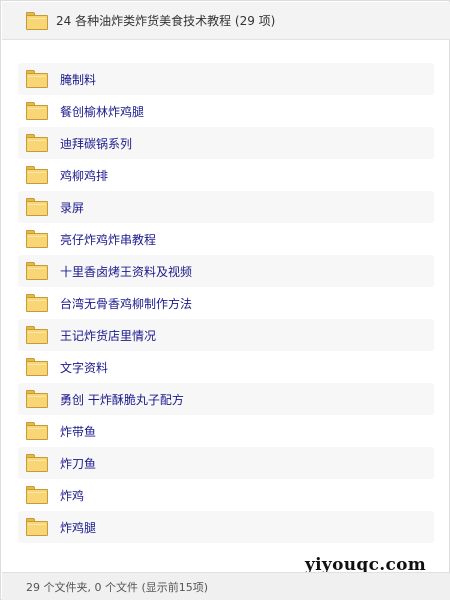 This screenshot has width=450, height=600. Describe the element at coordinates (108, 239) in the screenshot. I see `folder-name: 亮仔炸鸡炸串教程` at that location.